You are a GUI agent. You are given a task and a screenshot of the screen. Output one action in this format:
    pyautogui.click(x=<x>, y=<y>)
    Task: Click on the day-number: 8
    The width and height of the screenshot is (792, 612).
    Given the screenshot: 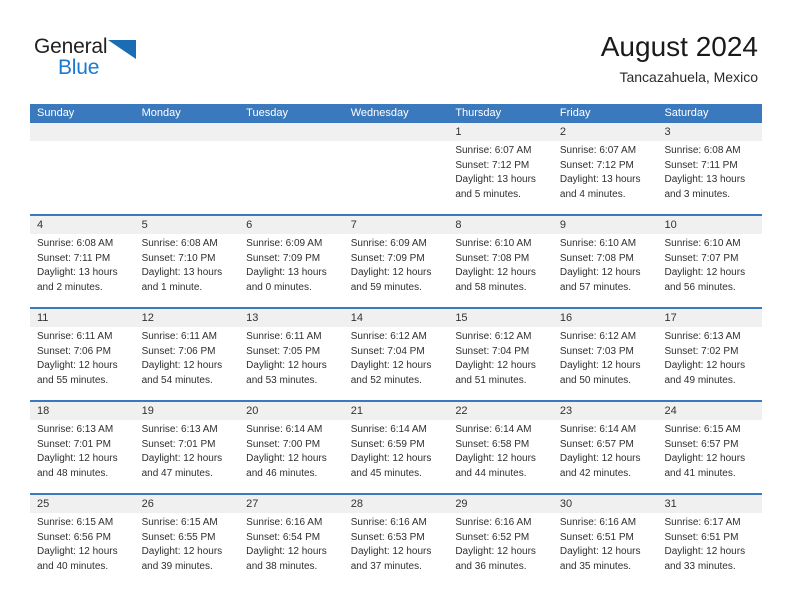 What is the action you would take?
    pyautogui.click(x=458, y=225)
    